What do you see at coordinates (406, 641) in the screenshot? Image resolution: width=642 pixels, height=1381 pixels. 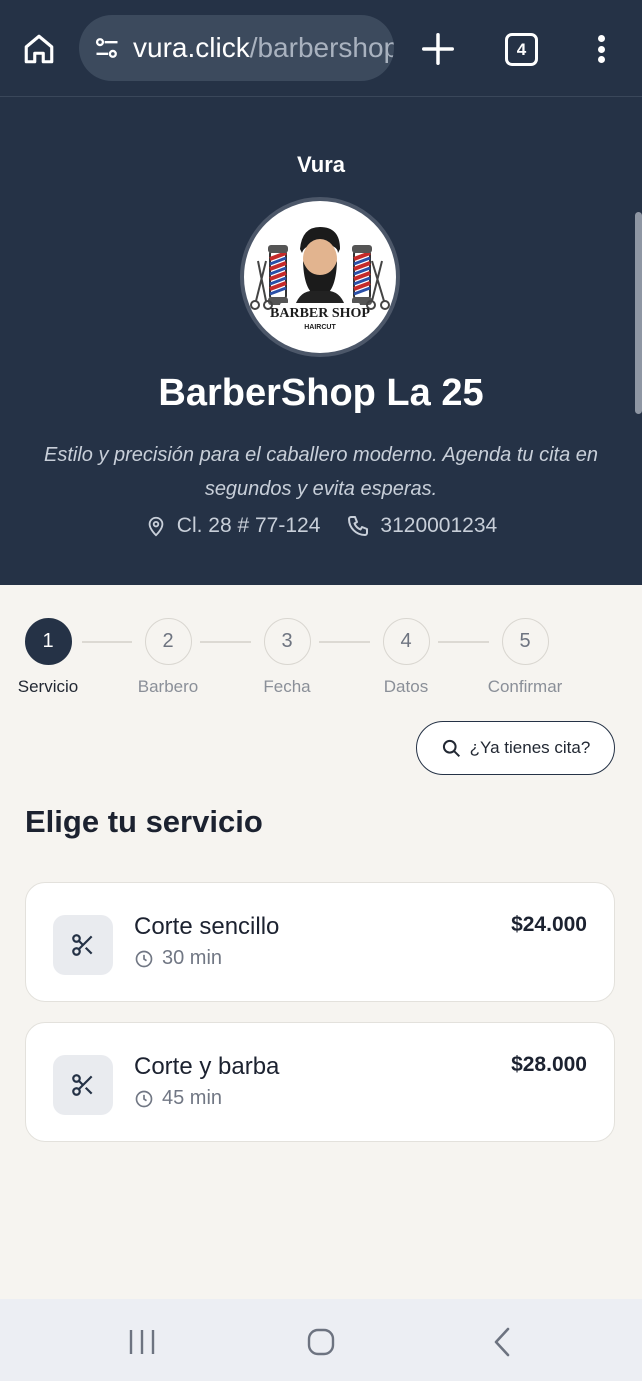 I see `step-number: 4` at bounding box center [406, 641].